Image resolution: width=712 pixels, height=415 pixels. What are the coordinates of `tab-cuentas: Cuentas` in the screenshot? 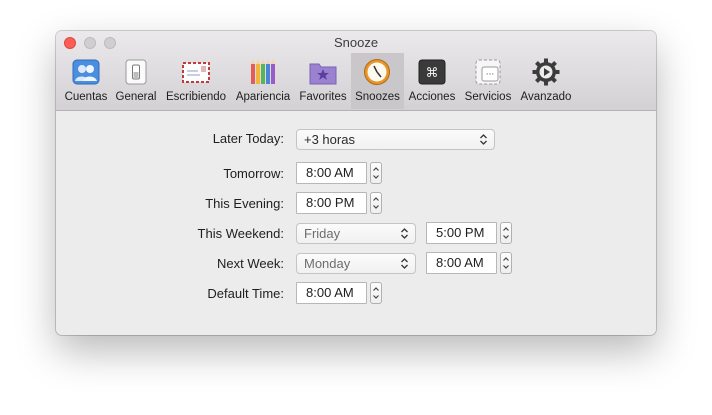 It's located at (86, 81).